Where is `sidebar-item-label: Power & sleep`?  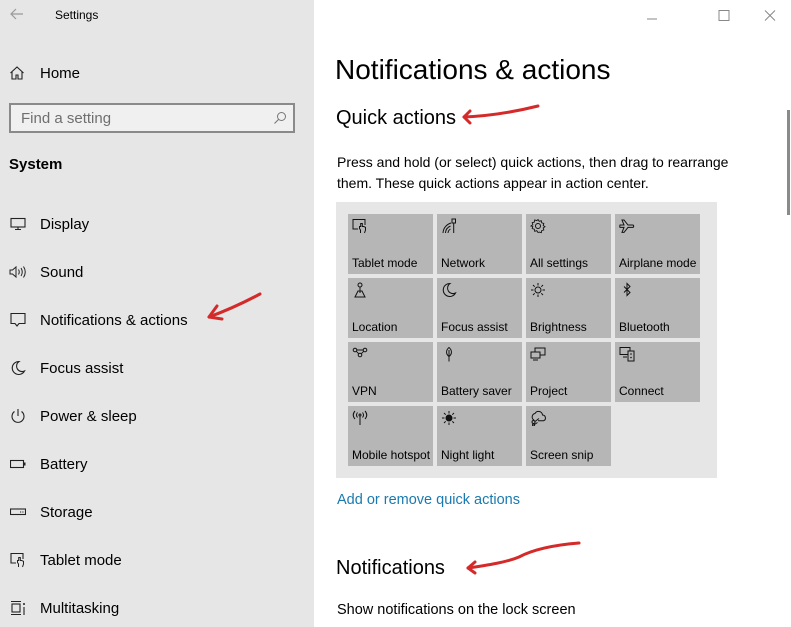
sidebar-item-label: Power & sleep is located at coordinates (88, 416).